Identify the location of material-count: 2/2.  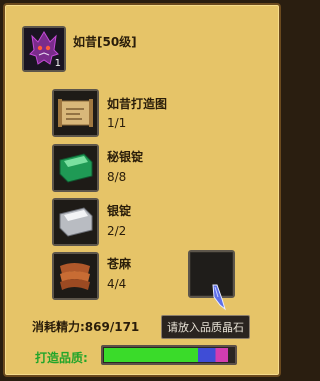
(117, 231).